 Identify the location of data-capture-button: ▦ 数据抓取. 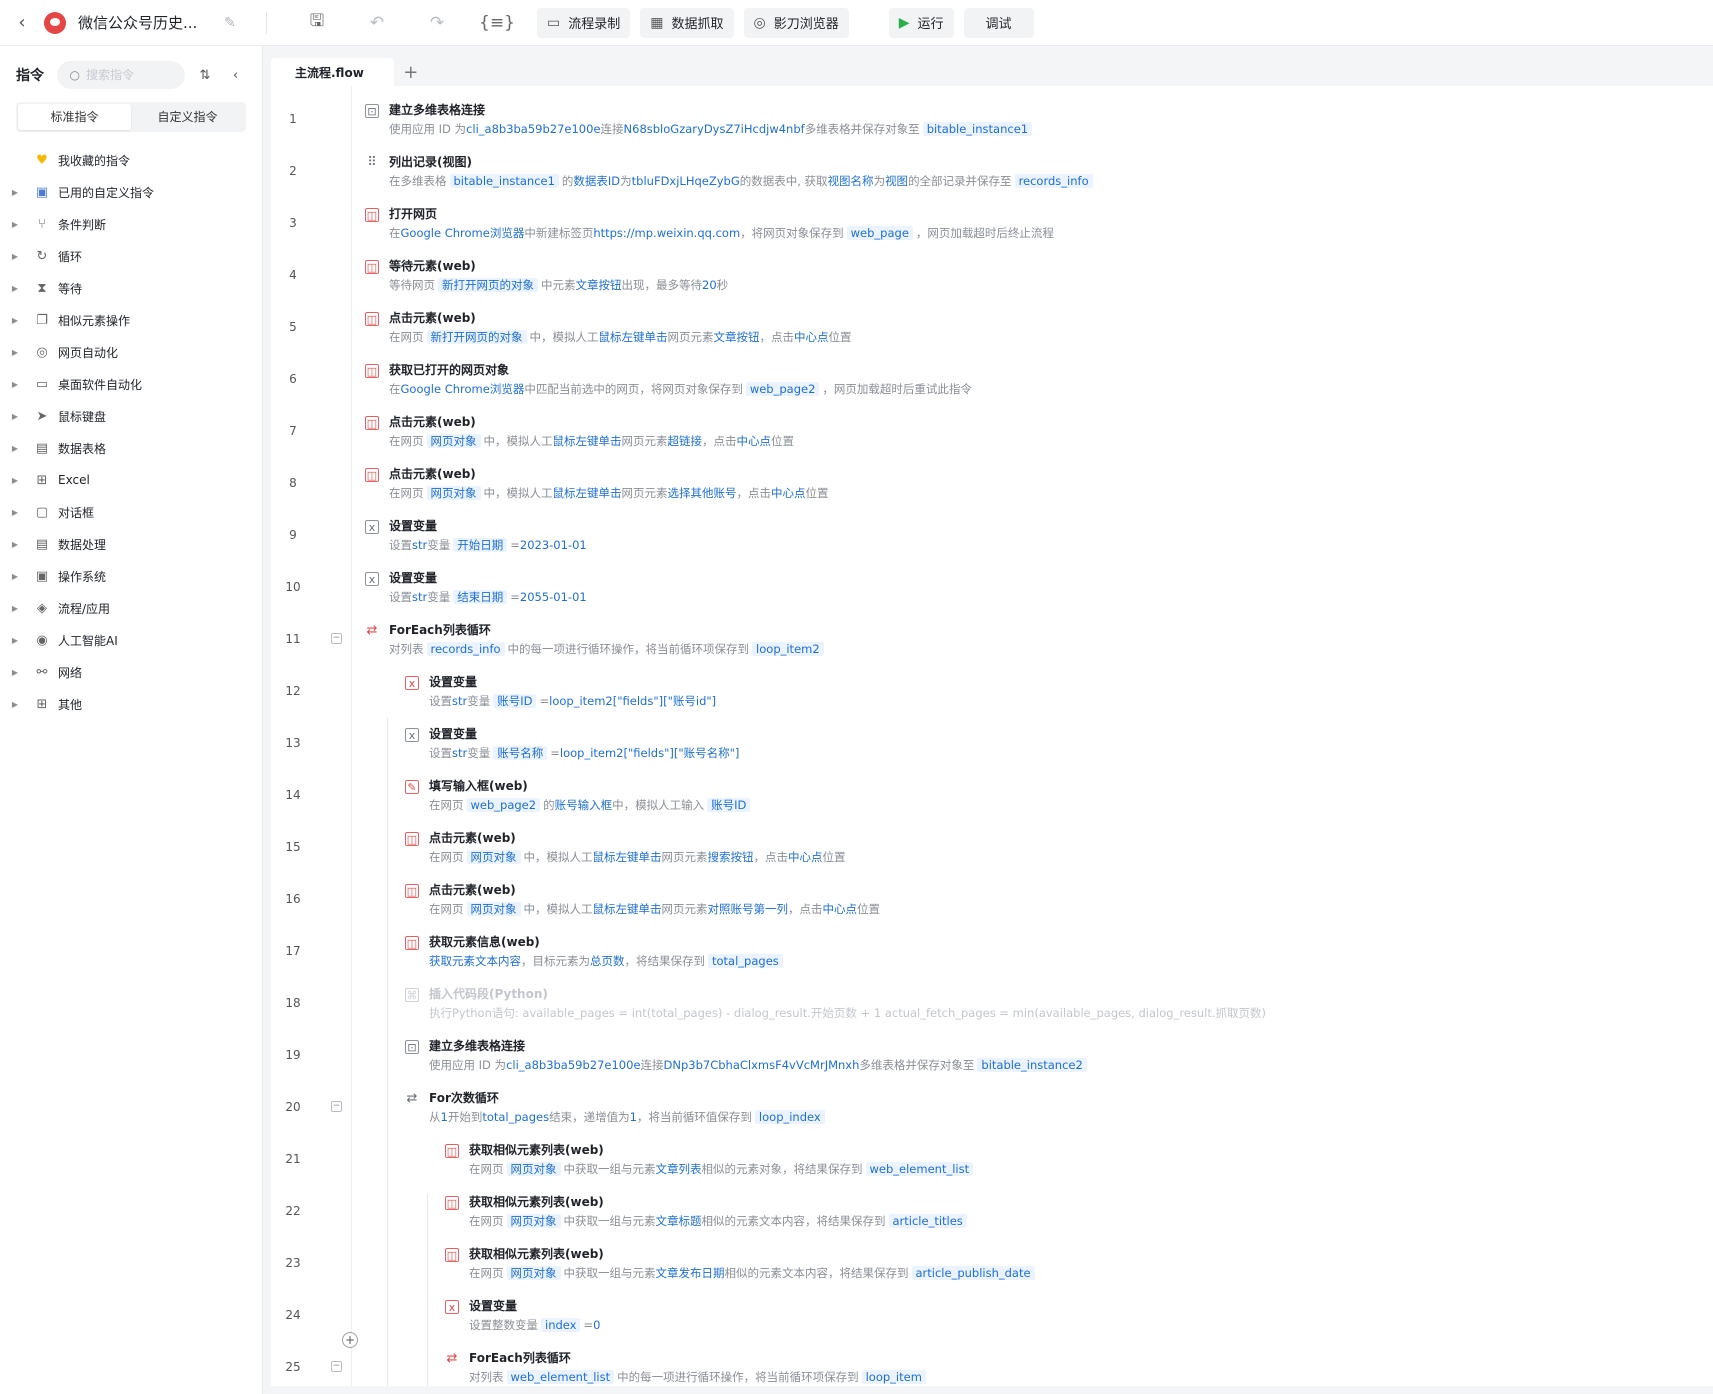
(687, 22).